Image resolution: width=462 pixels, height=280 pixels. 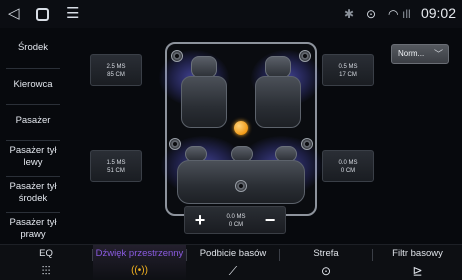 I want to click on home-icon, so click(x=42, y=14).